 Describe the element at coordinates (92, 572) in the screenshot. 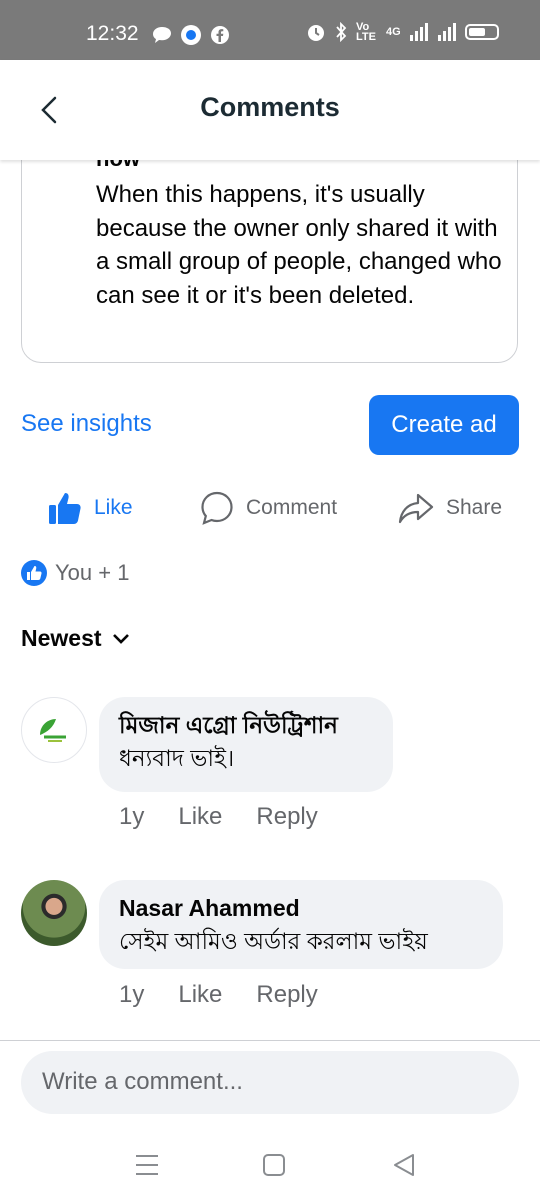

I see `likes-summary-text: You + 1` at that location.